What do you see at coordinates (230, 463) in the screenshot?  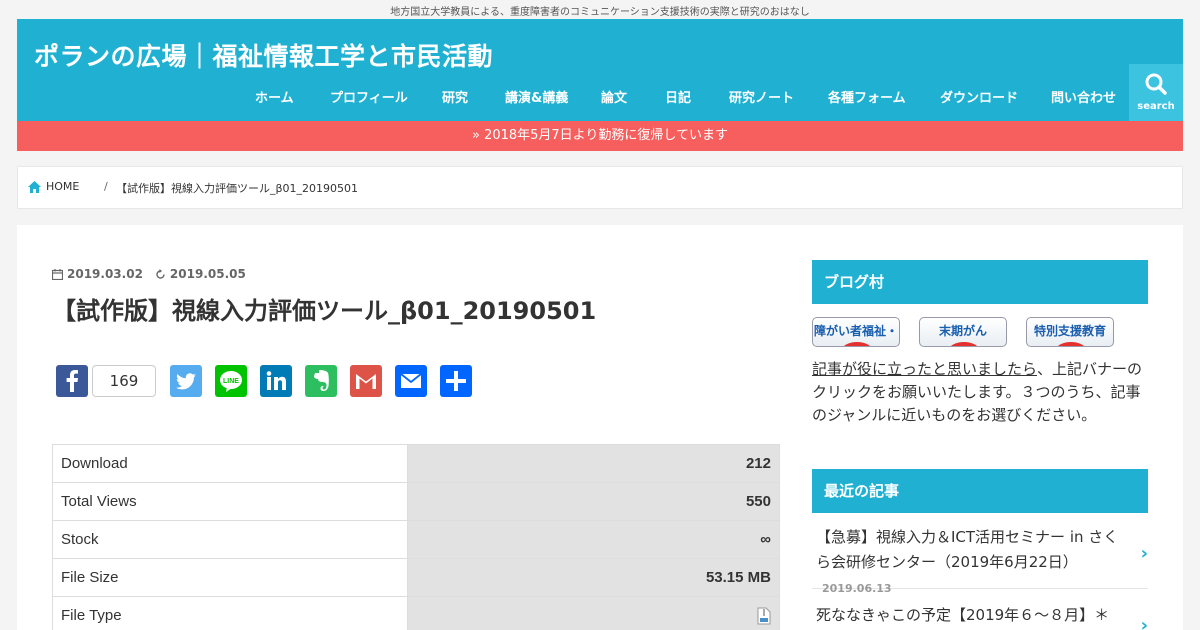 I see `table-key: Download` at bounding box center [230, 463].